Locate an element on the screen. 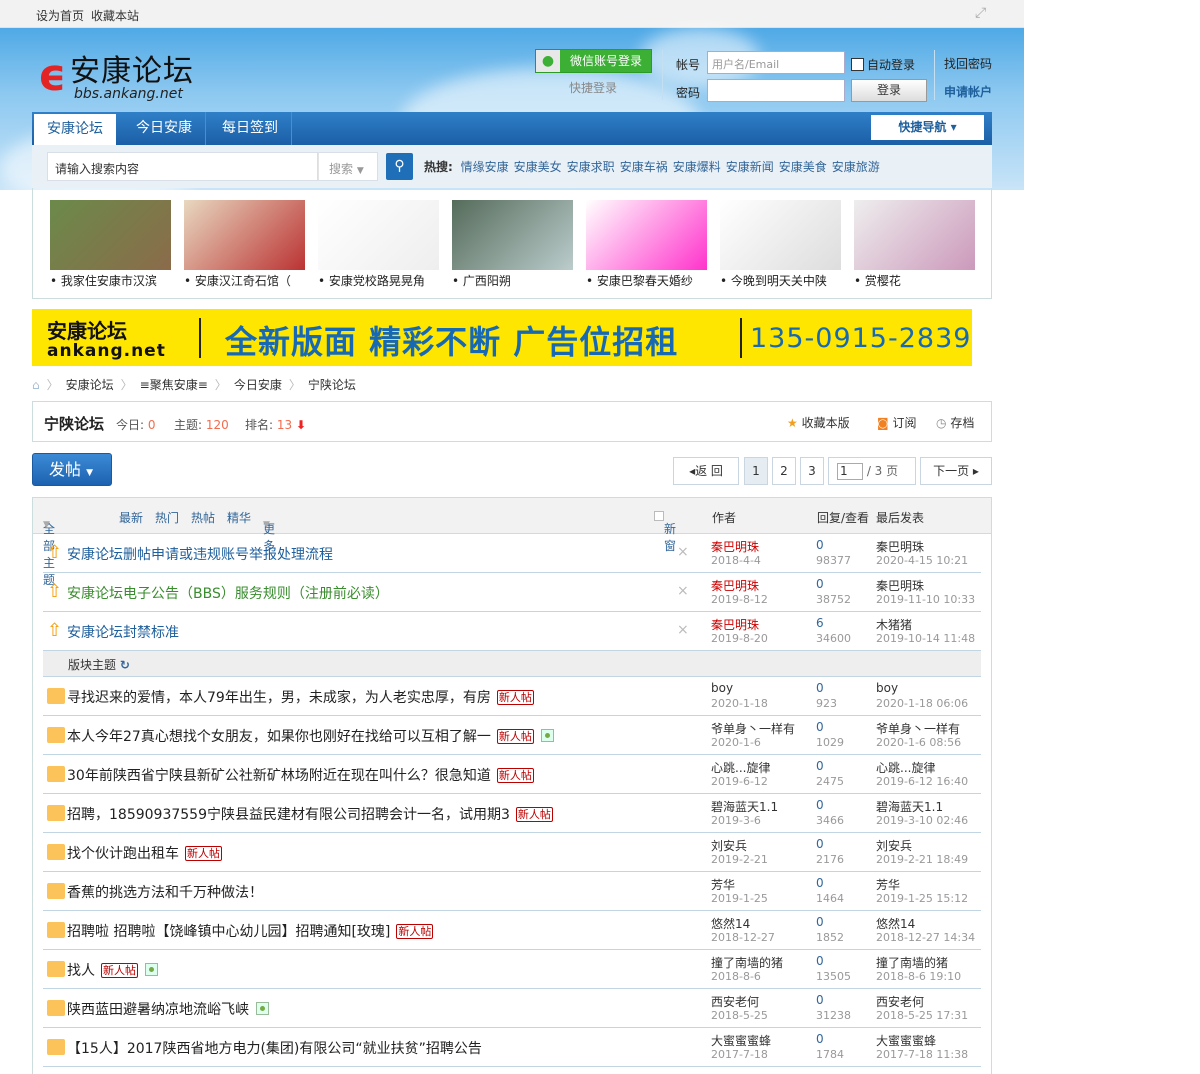 The image size is (1200, 1074). thread-title: 招聘啦 招聘啦【饶峰镇中心幼儿园】招聘通知[玫瑰] 新人帖 is located at coordinates (250, 931).